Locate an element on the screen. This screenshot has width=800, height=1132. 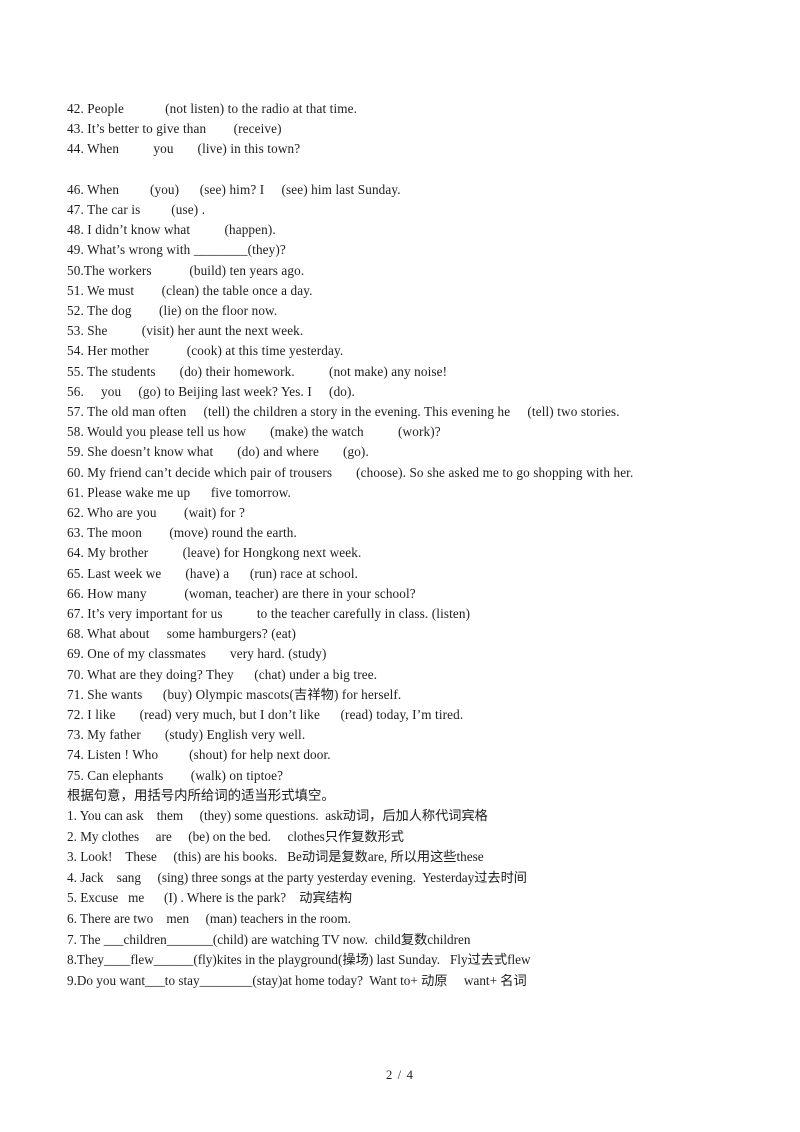
exercise-item: 43. It’s better to give than (receive) is located at coordinates (174, 129).